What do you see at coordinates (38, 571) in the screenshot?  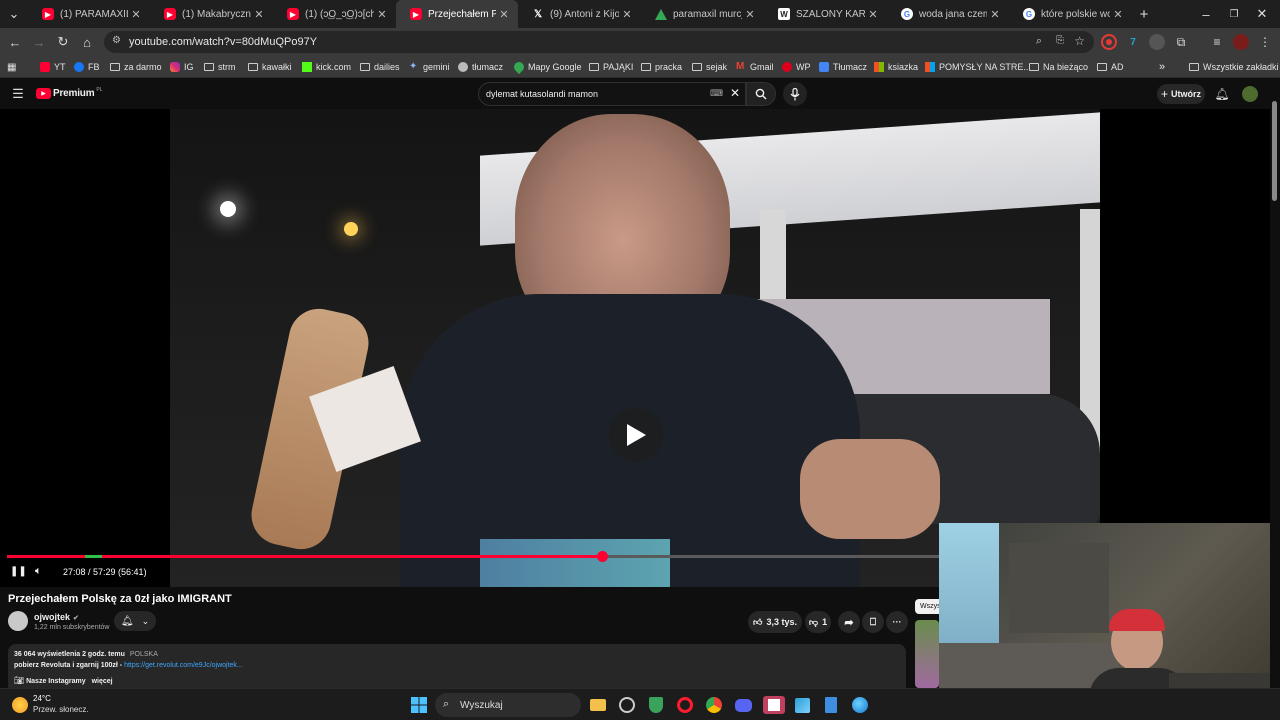 I see `volume-icon: 🔈︎` at bounding box center [38, 571].